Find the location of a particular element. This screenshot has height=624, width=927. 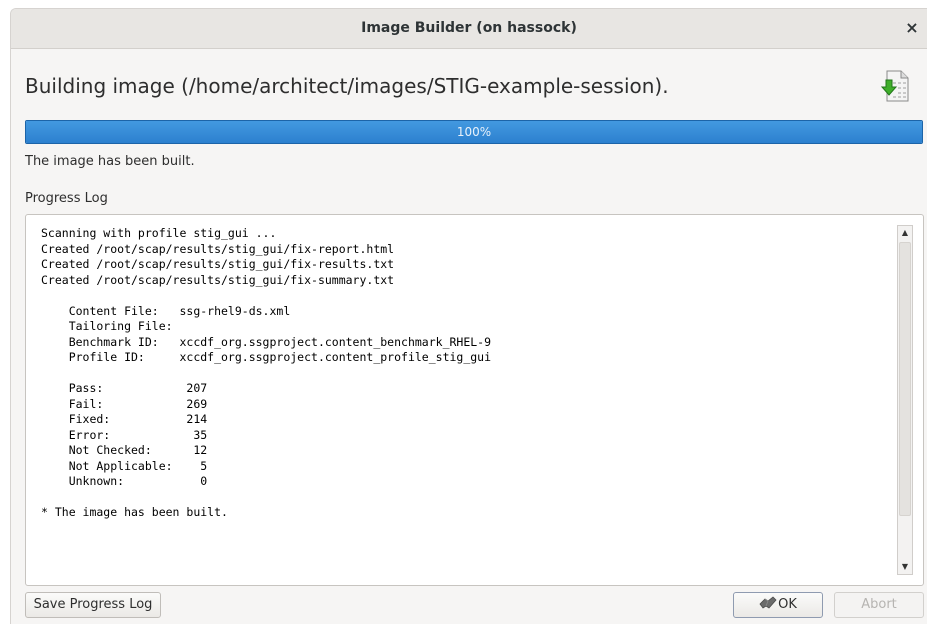

progress-label: 100% is located at coordinates (474, 132).